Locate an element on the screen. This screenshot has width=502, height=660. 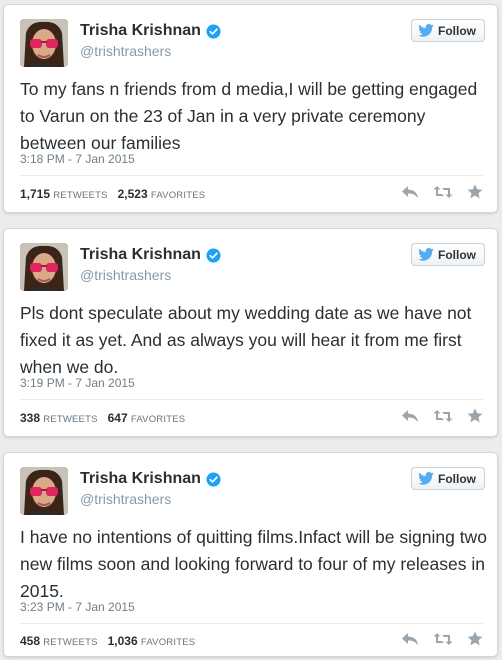
tweet-timestamp: 3:23 PM - 7 Jan 2015 is located at coordinates (77, 607).